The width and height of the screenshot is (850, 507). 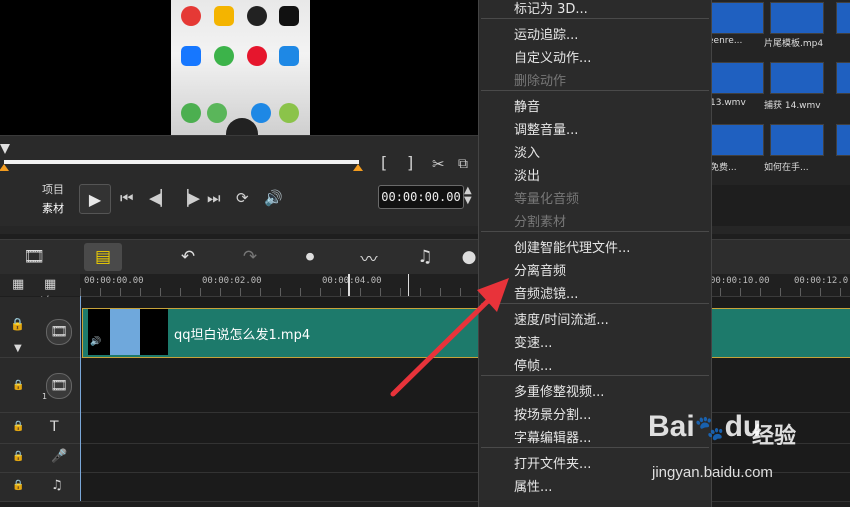 What do you see at coordinates (540, 220) in the screenshot?
I see `menu-item-split-clip: 分割素材` at bounding box center [540, 220].